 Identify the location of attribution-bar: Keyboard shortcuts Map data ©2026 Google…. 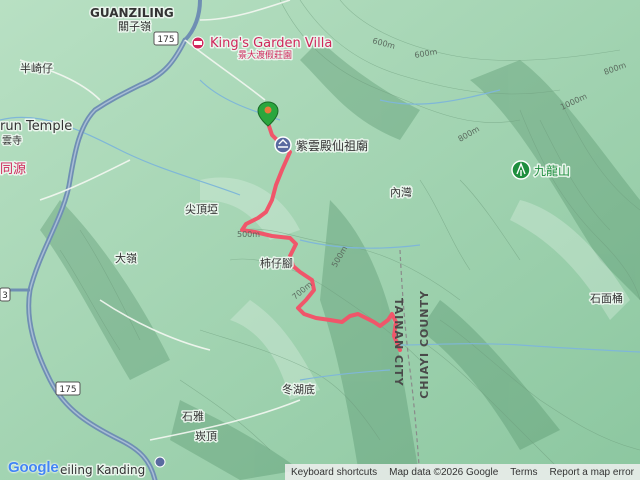
(462, 472).